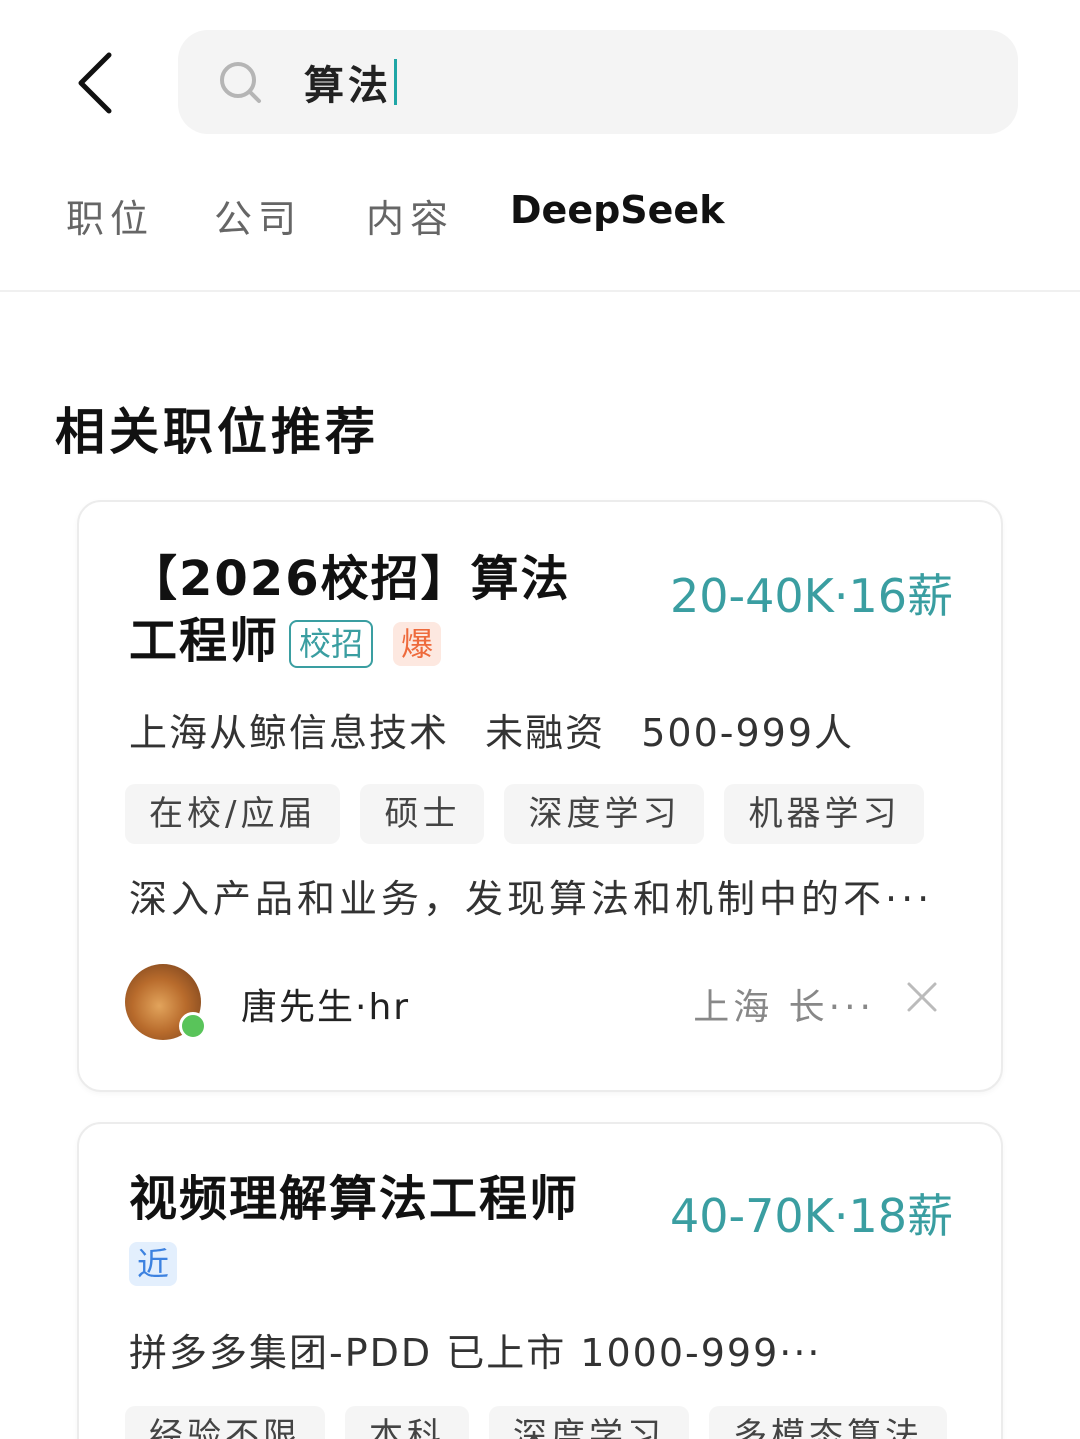  What do you see at coordinates (389, 1230) in the screenshot?
I see `job-title: 视频理解算法工程师 近` at bounding box center [389, 1230].